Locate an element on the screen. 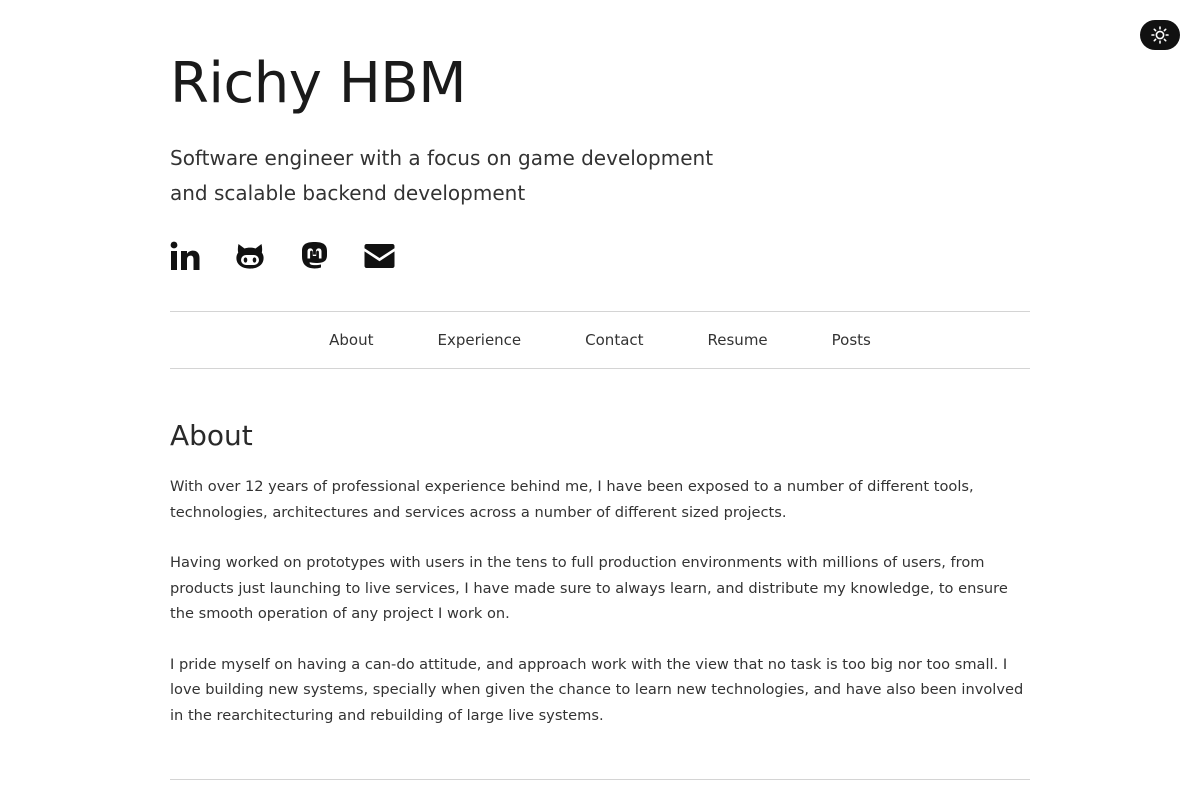  nav-experience: Experience is located at coordinates (480, 340).